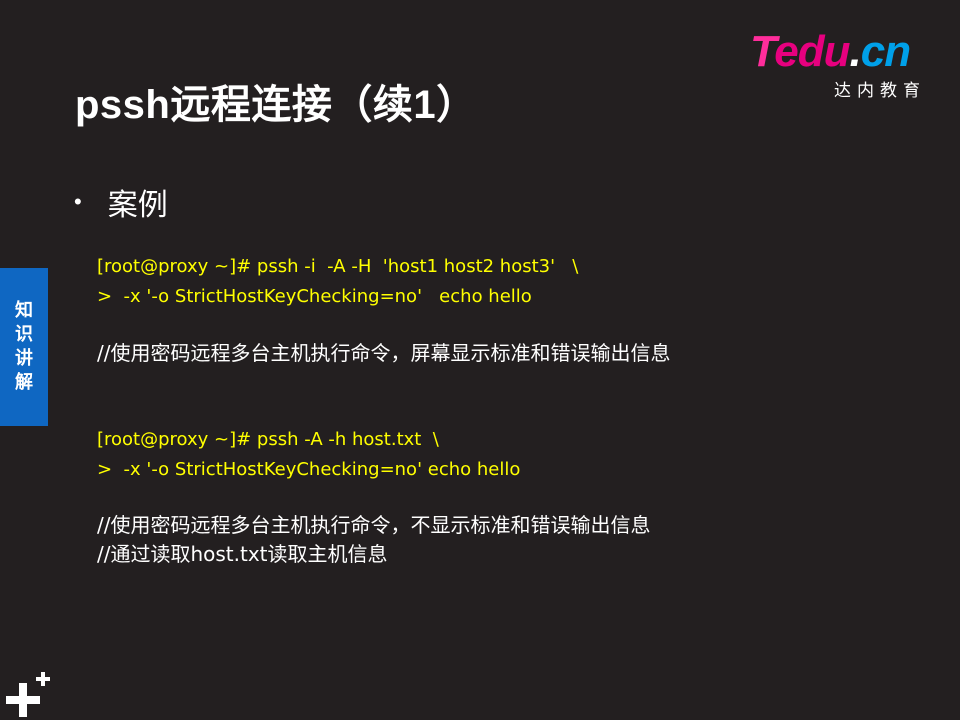 This screenshot has height=720, width=960. Describe the element at coordinates (242, 554) in the screenshot. I see `example-2-note-line-2: //通过读取host.txt读取主机信息` at that location.